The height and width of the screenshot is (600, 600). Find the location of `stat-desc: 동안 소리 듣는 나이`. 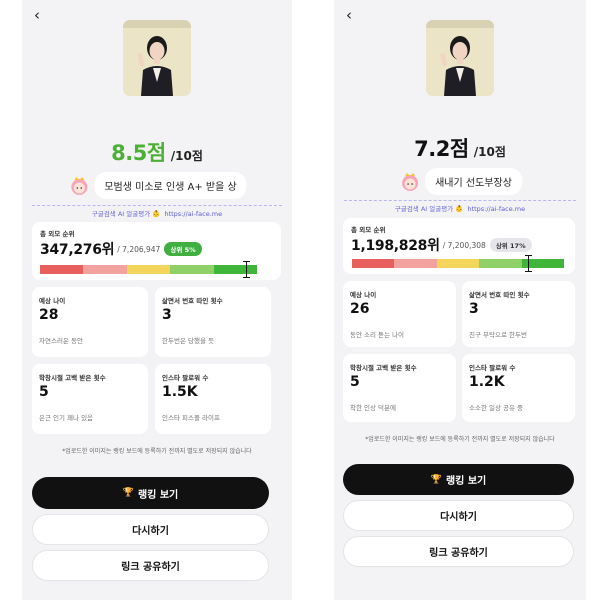

stat-desc: 동안 소리 듣는 나이 is located at coordinates (377, 335).